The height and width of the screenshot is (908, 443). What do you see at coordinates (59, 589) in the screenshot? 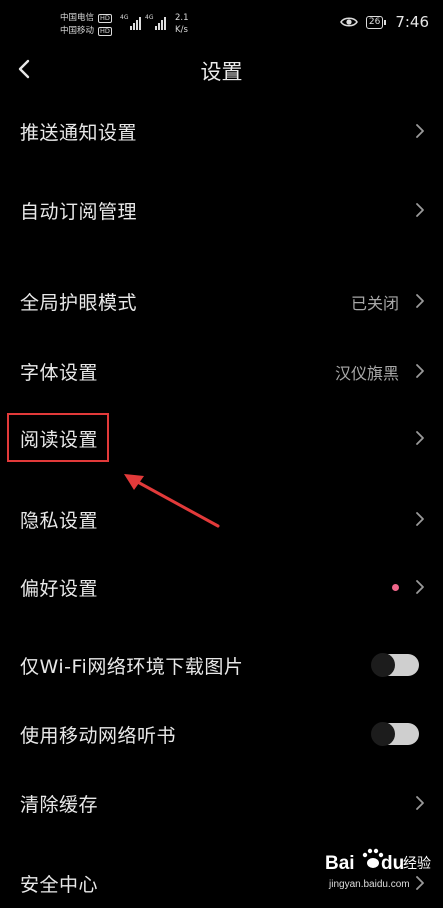
I see `row-label: 偏好设置` at bounding box center [59, 589].